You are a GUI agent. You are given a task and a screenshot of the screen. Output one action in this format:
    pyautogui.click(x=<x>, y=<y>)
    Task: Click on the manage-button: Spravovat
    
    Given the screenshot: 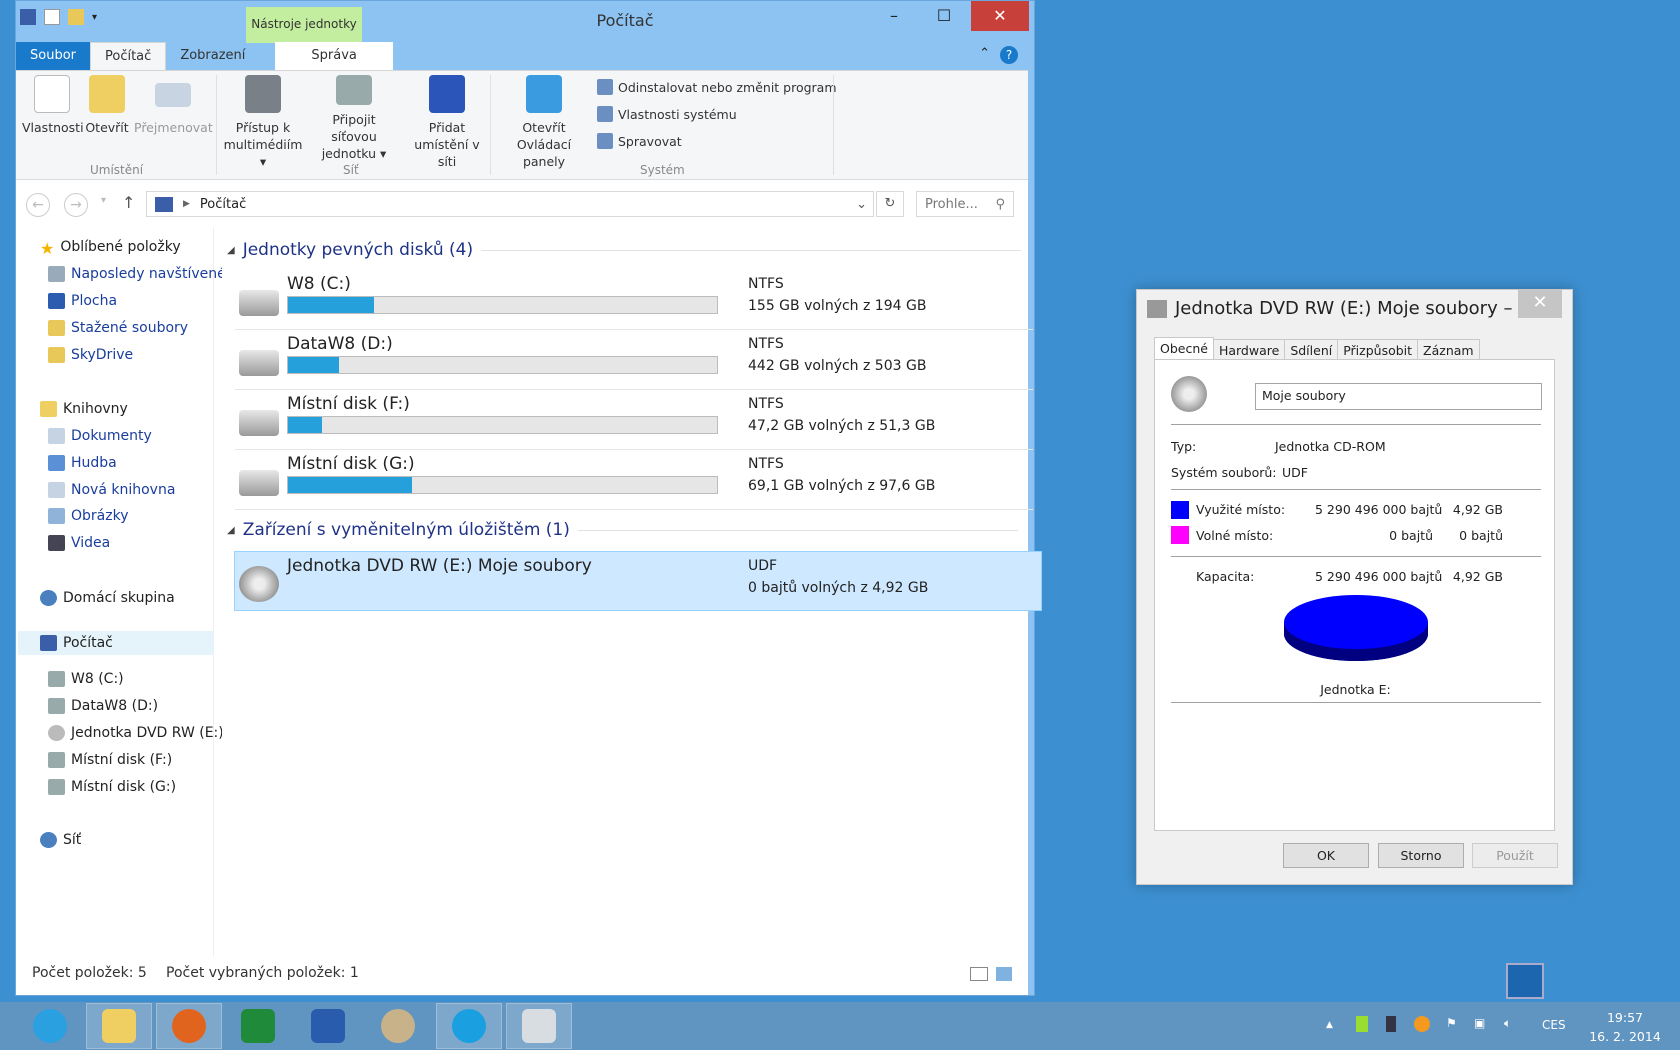 What is the action you would take?
    pyautogui.click(x=639, y=141)
    